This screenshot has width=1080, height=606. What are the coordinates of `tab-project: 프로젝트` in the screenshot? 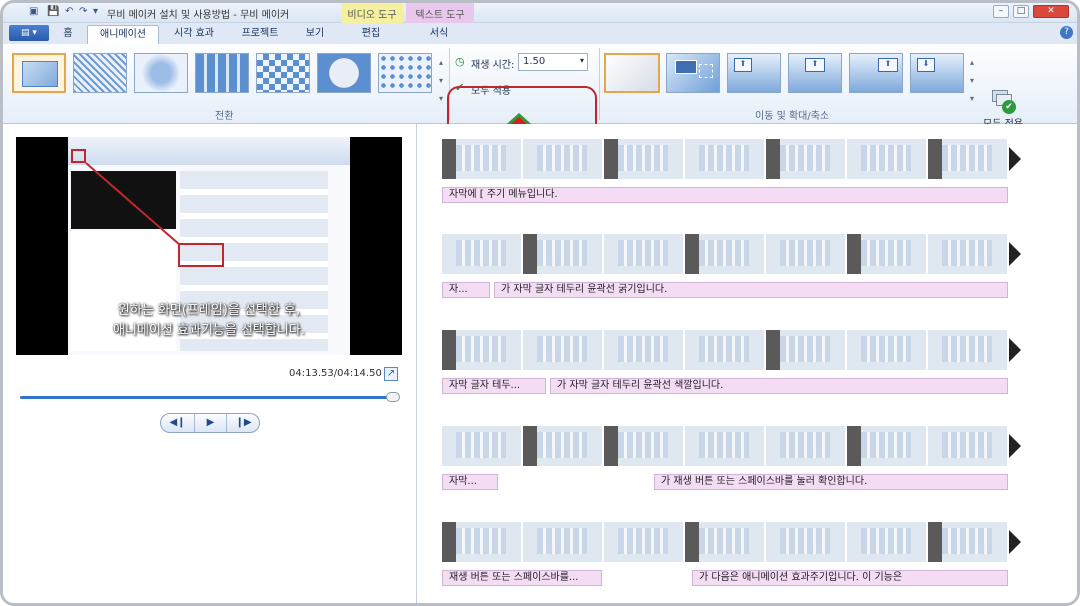 It's located at (260, 34).